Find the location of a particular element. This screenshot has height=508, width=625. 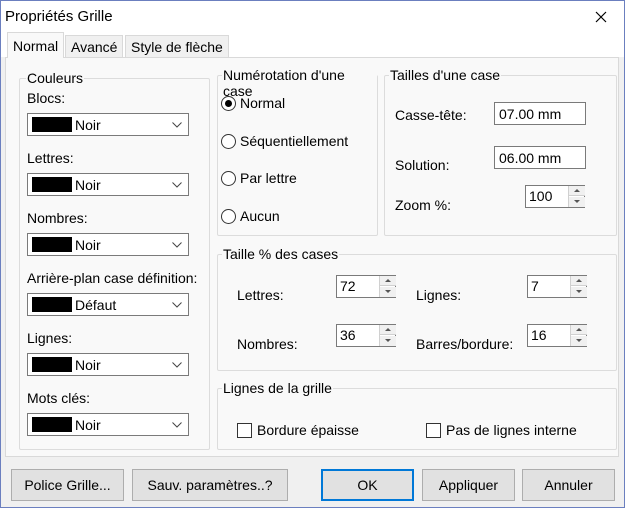

barres-bordure-label: Barres/bordure: is located at coordinates (465, 344).